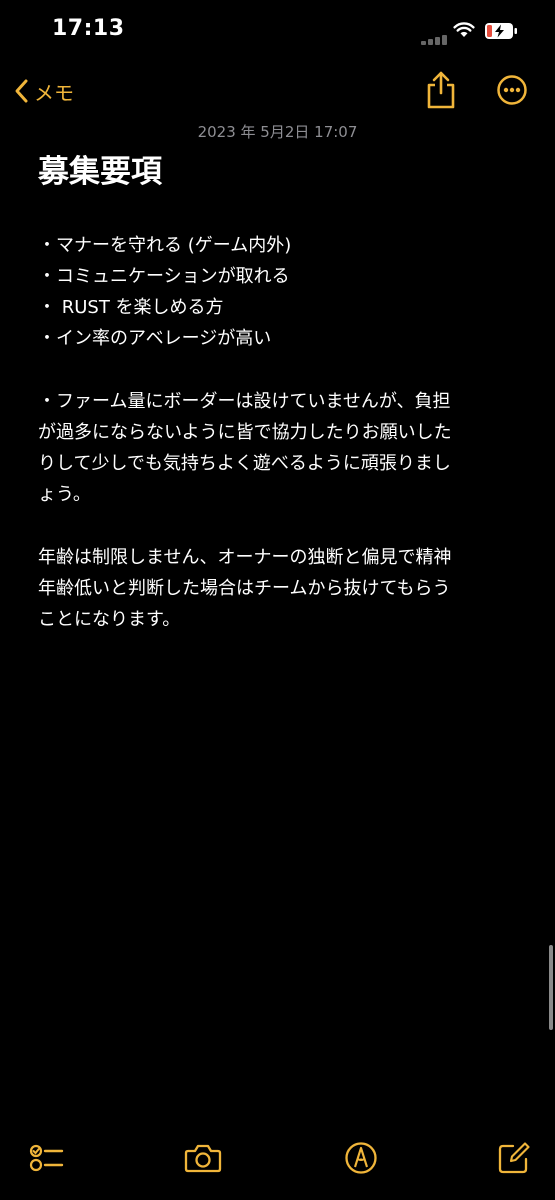  Describe the element at coordinates (441, 90) in the screenshot. I see `share-icon` at that location.